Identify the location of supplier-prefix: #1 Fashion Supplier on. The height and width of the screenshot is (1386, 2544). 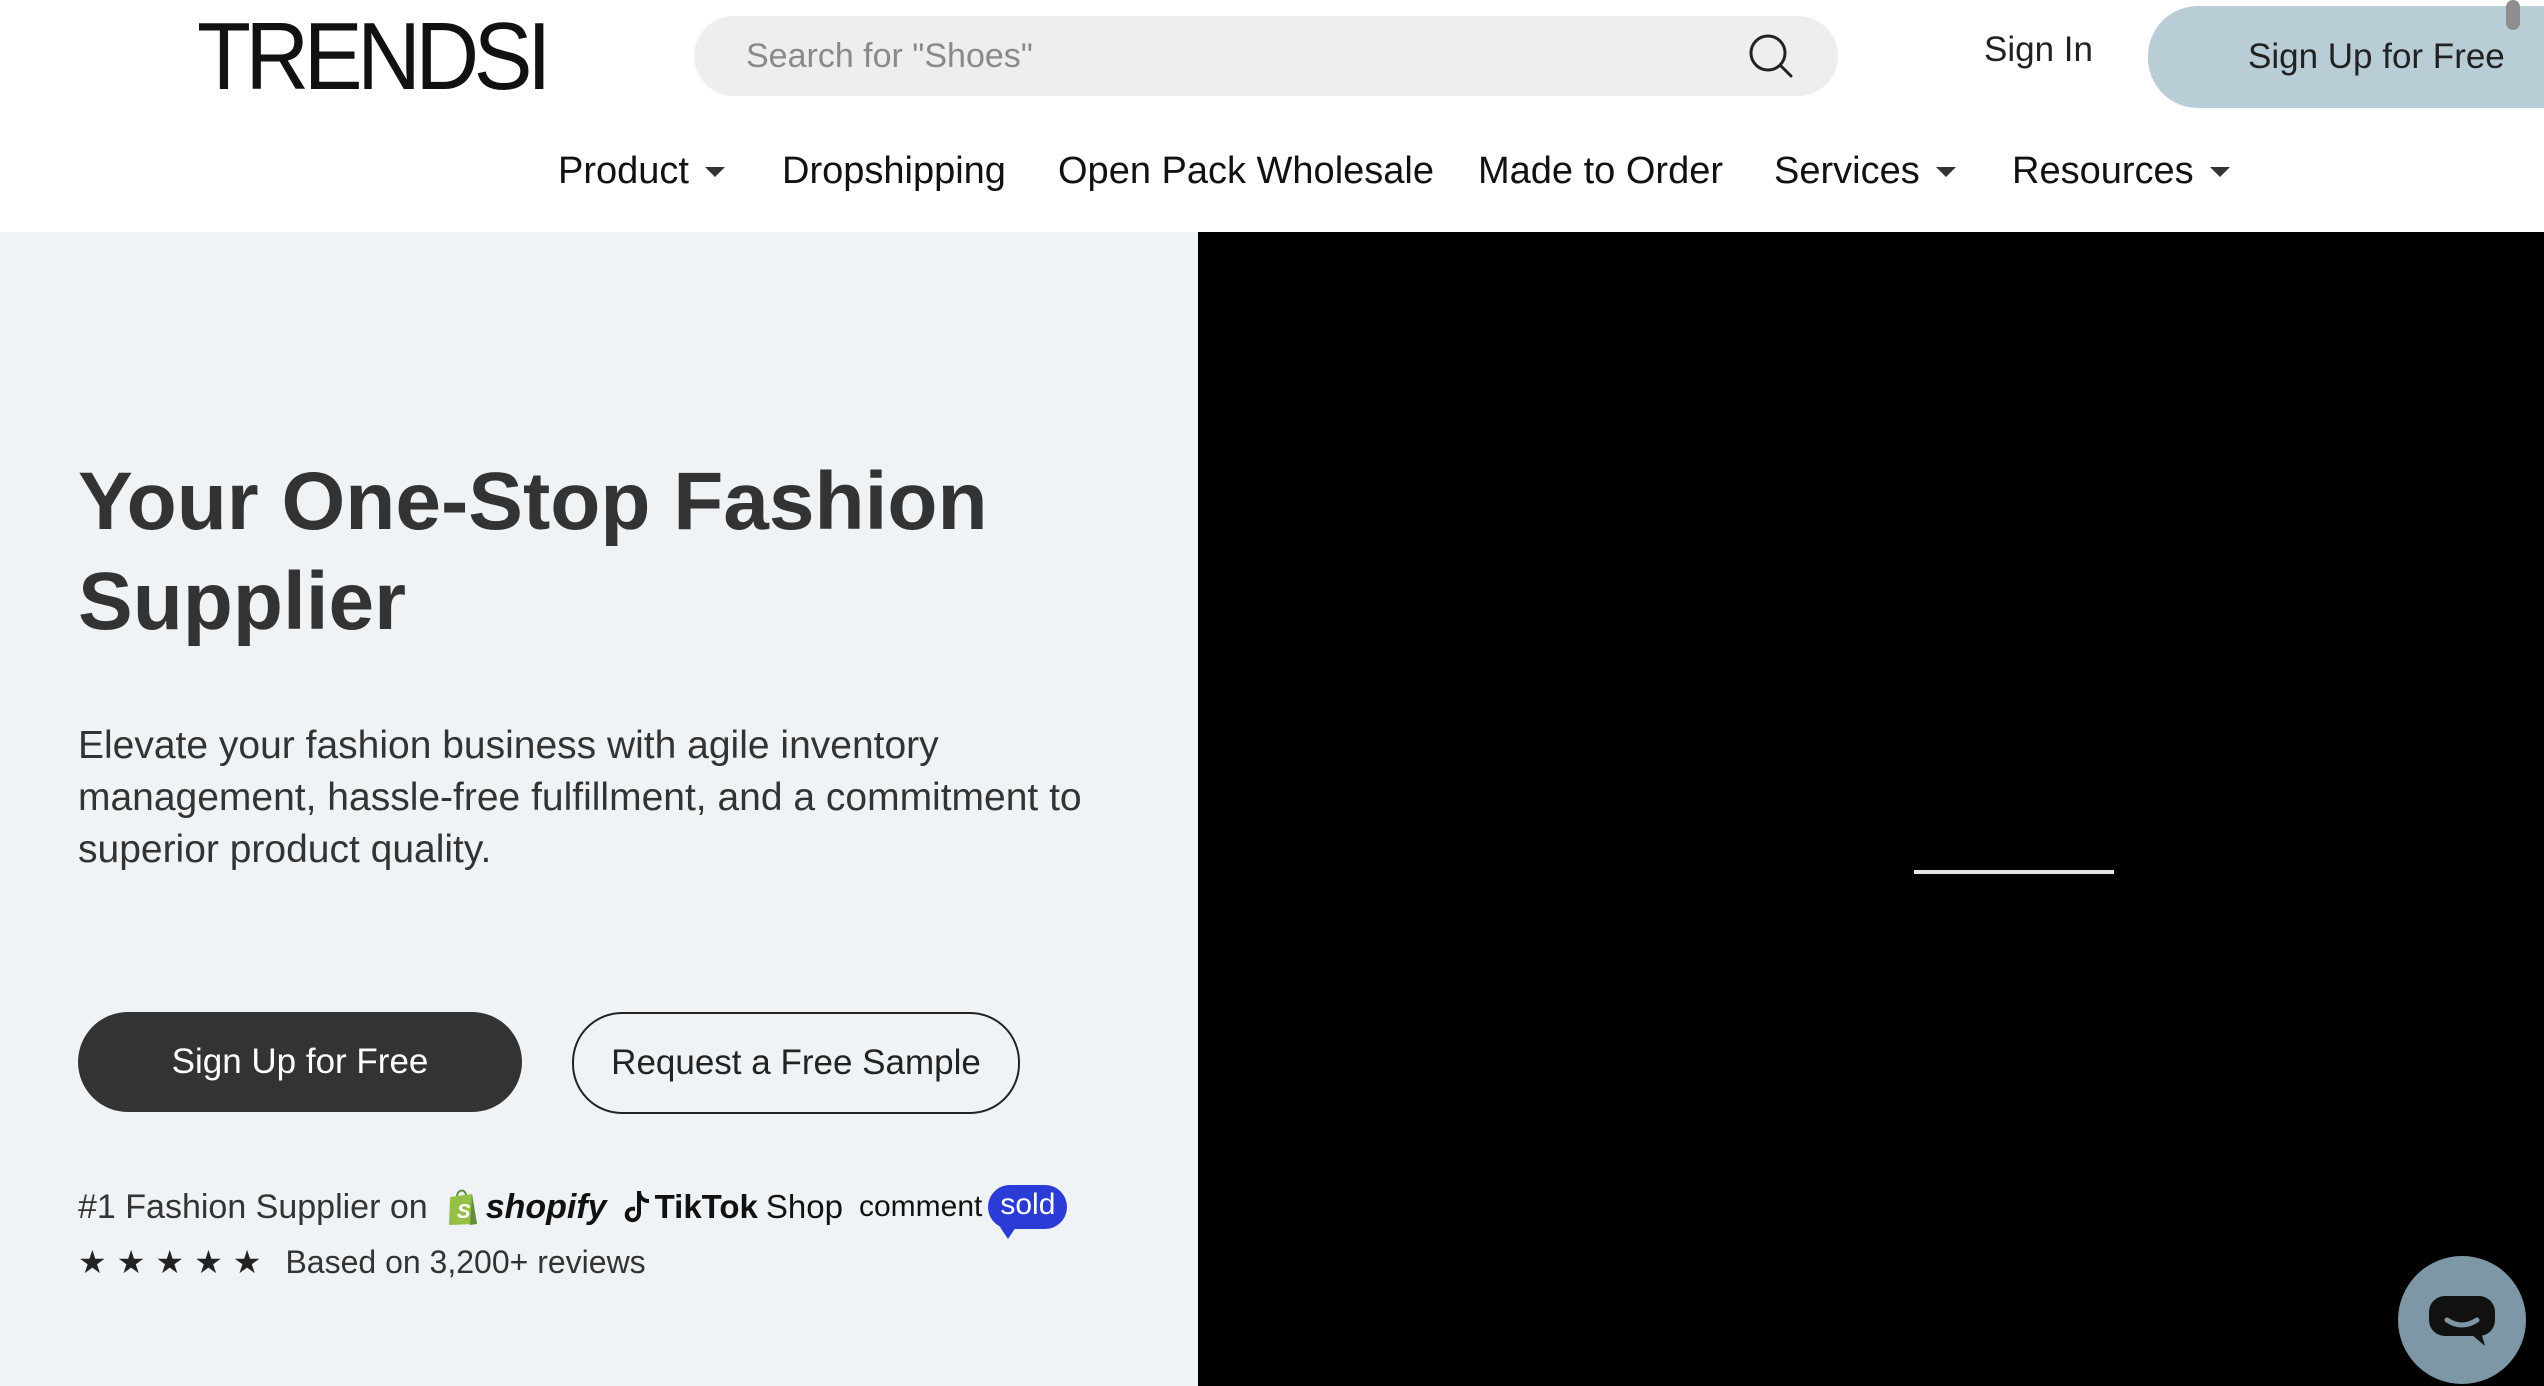
(253, 1206).